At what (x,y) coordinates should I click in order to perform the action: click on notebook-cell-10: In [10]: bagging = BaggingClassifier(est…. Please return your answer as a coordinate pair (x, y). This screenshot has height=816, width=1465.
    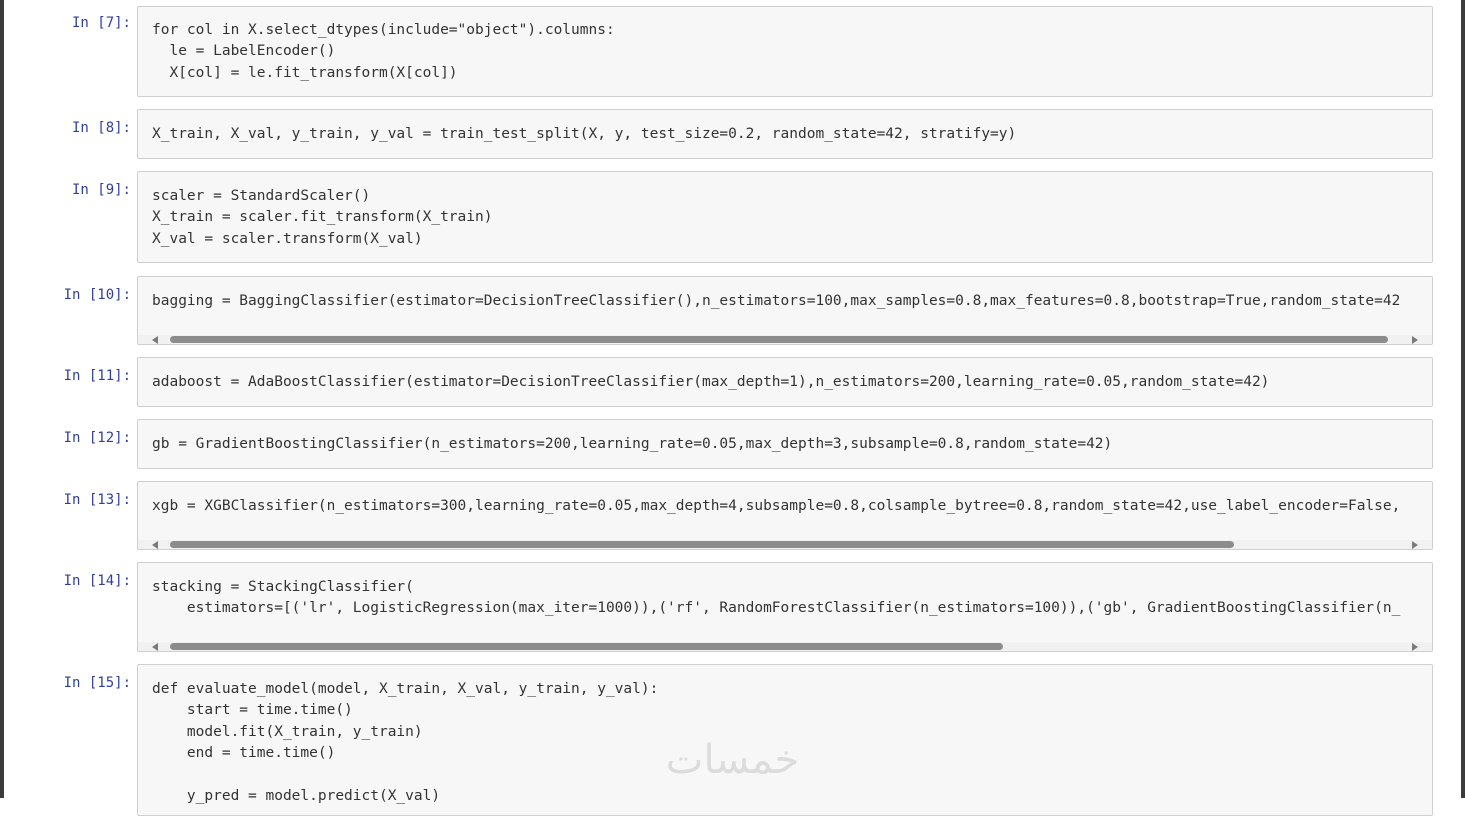
    Looking at the image, I should click on (720, 310).